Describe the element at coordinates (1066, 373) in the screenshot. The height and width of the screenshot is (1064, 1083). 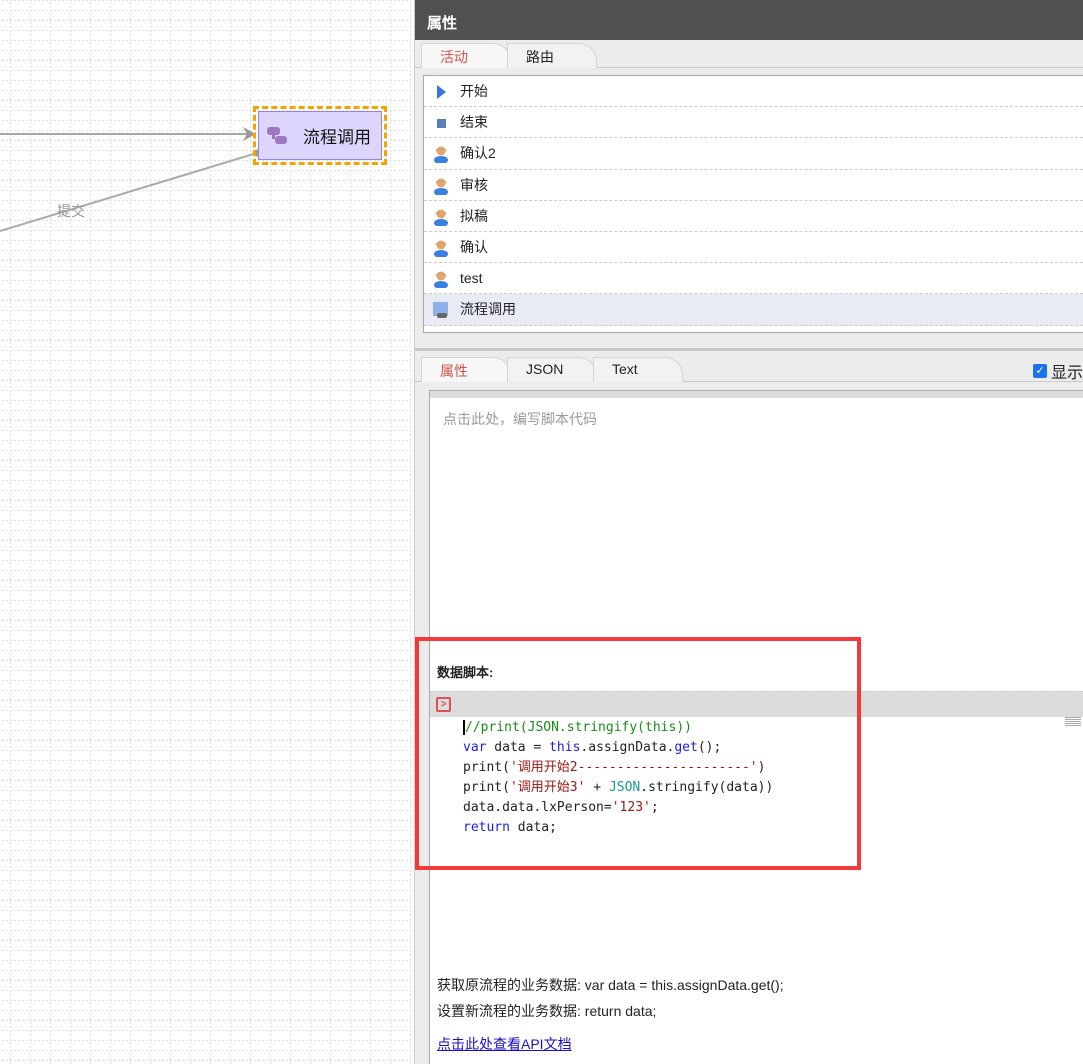
I see `show-checkbox-label: 显示` at that location.